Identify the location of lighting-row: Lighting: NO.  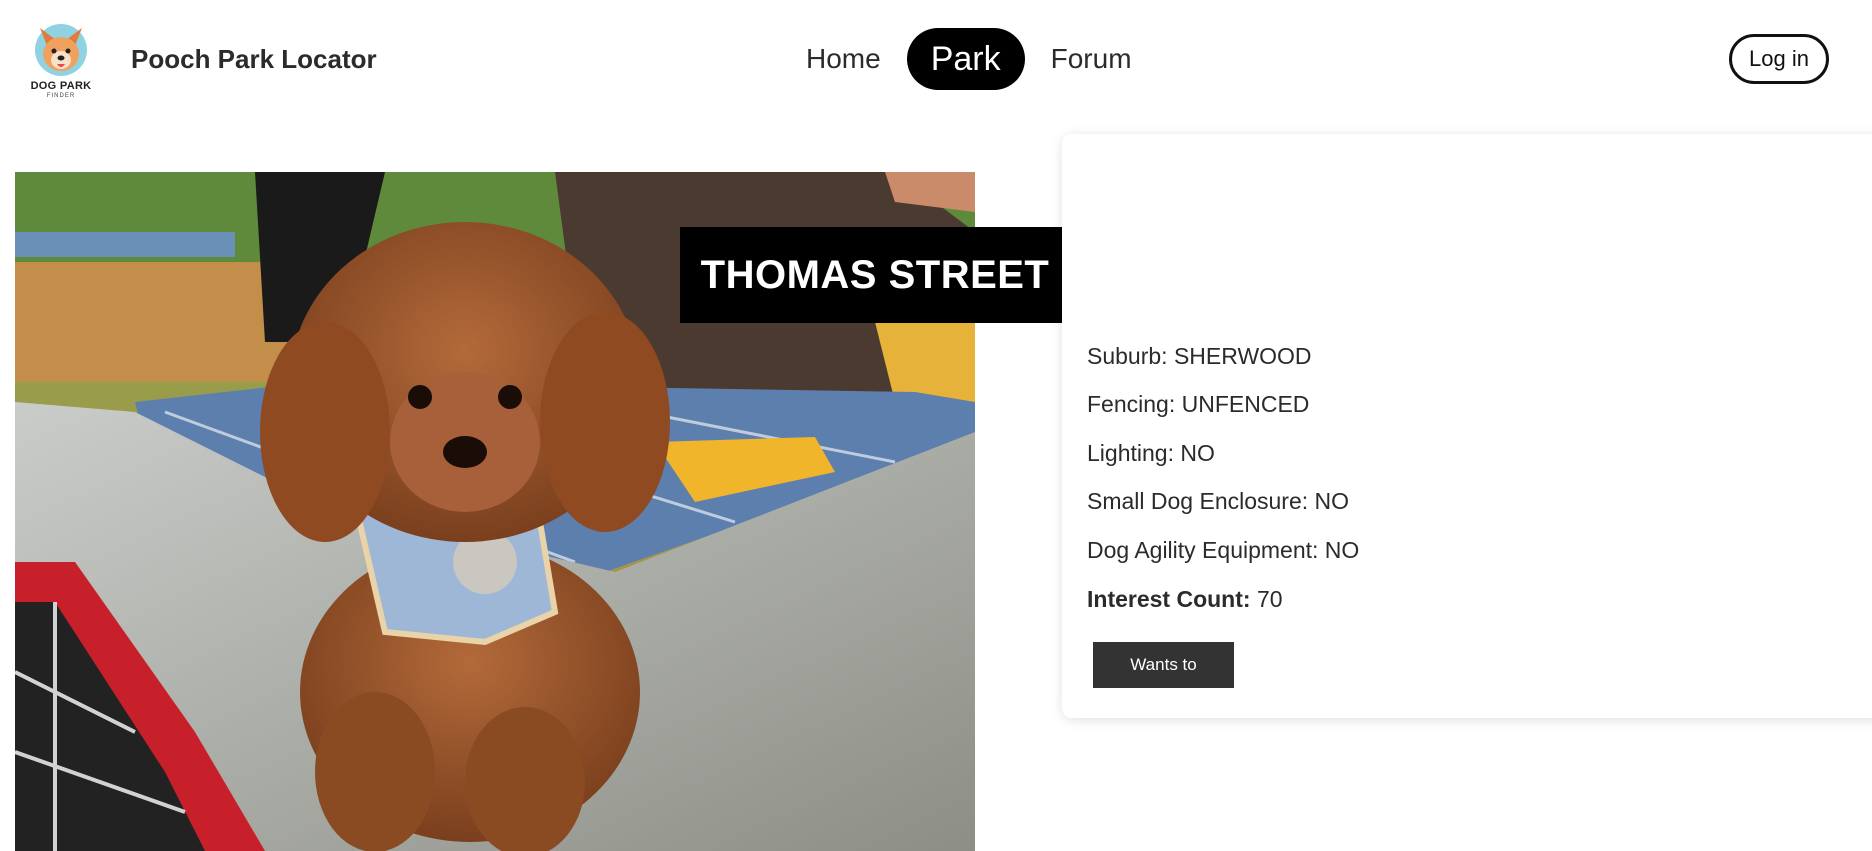
(1151, 453).